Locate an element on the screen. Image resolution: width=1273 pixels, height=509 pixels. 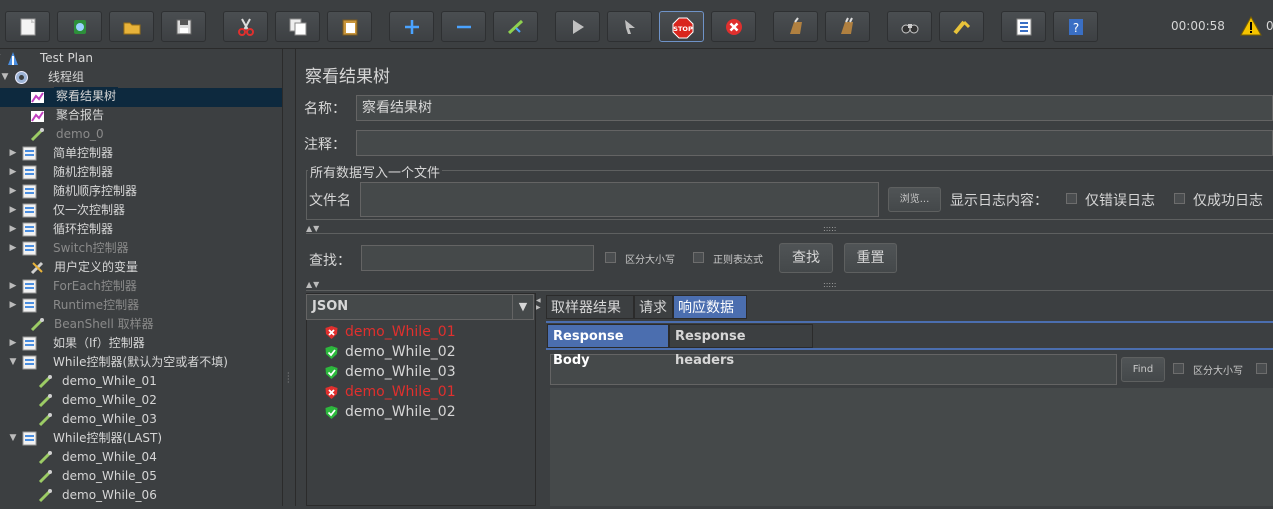
response-subtab: Response headers is located at coordinates (741, 346).